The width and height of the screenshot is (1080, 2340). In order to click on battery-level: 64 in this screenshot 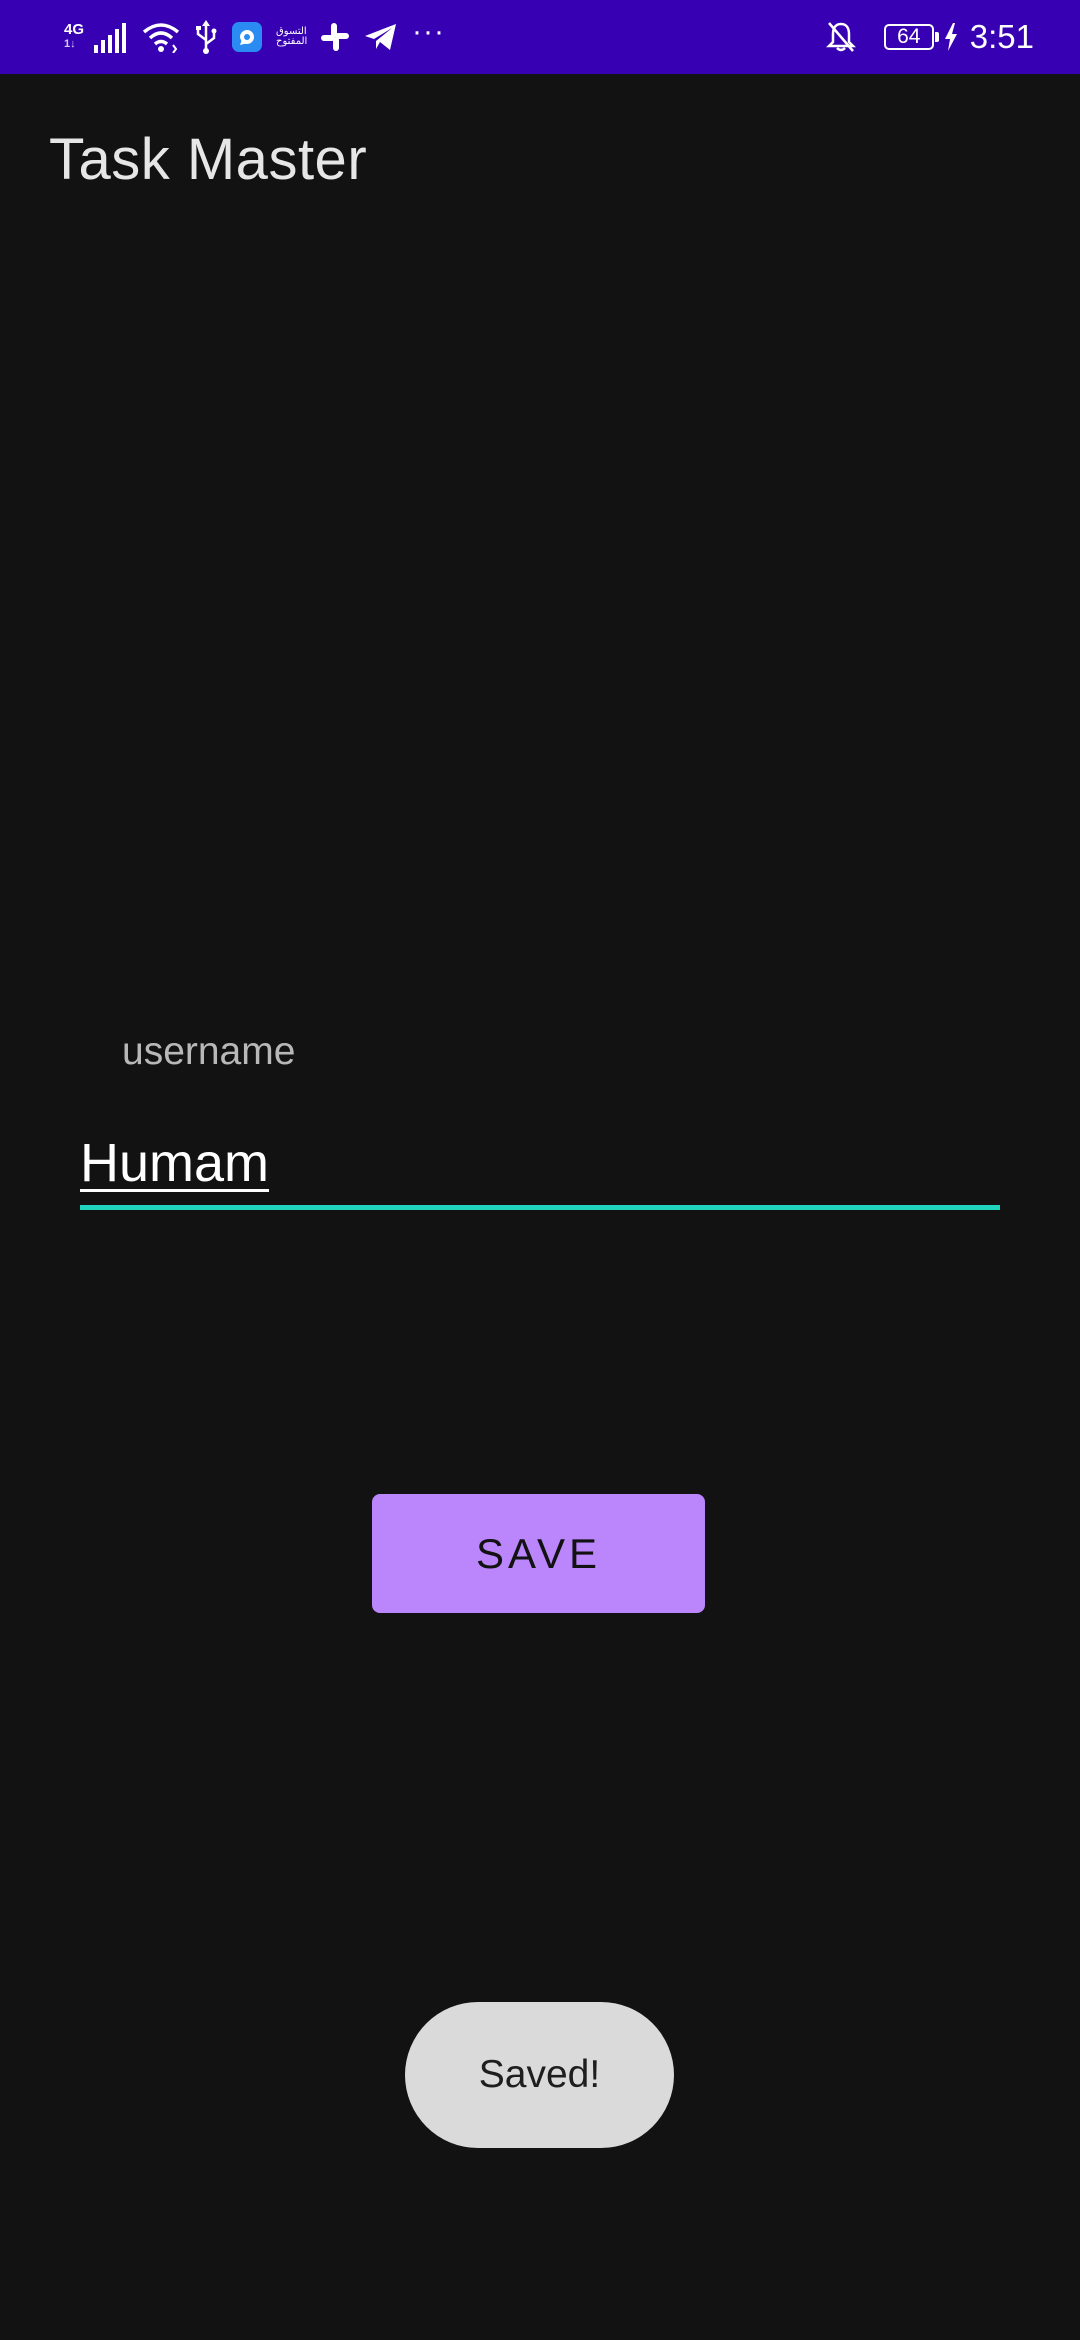, I will do `click(909, 36)`.